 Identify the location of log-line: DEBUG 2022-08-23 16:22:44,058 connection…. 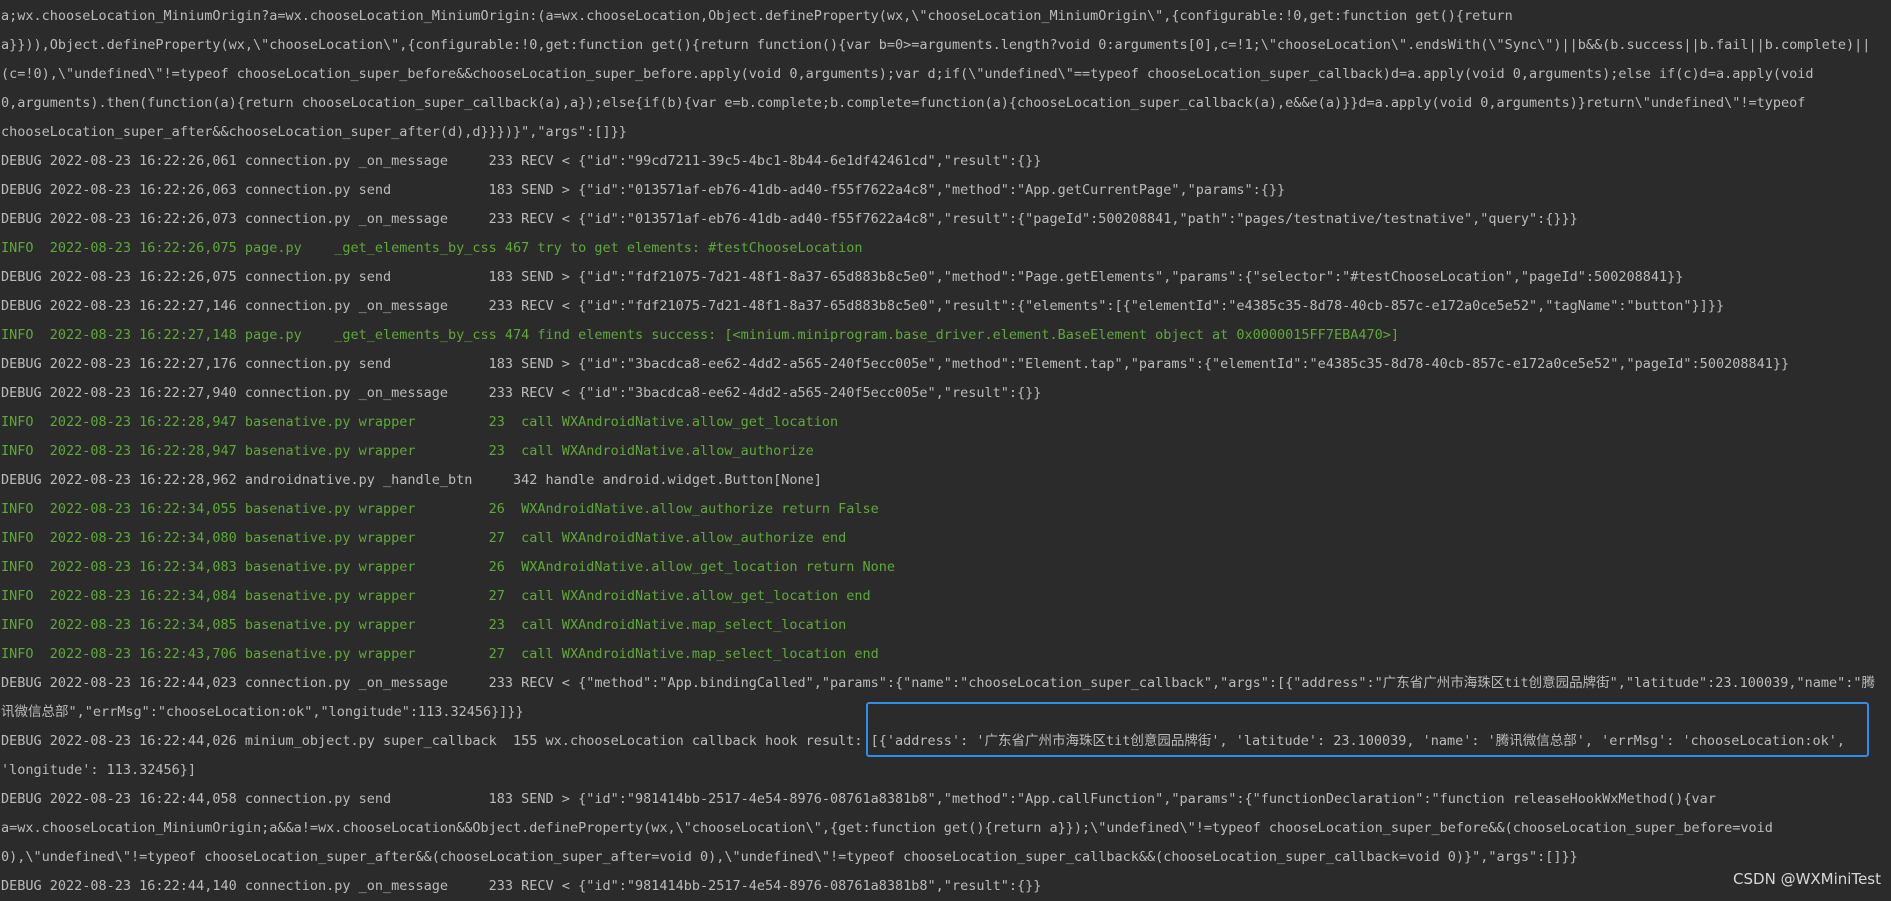
(858, 799).